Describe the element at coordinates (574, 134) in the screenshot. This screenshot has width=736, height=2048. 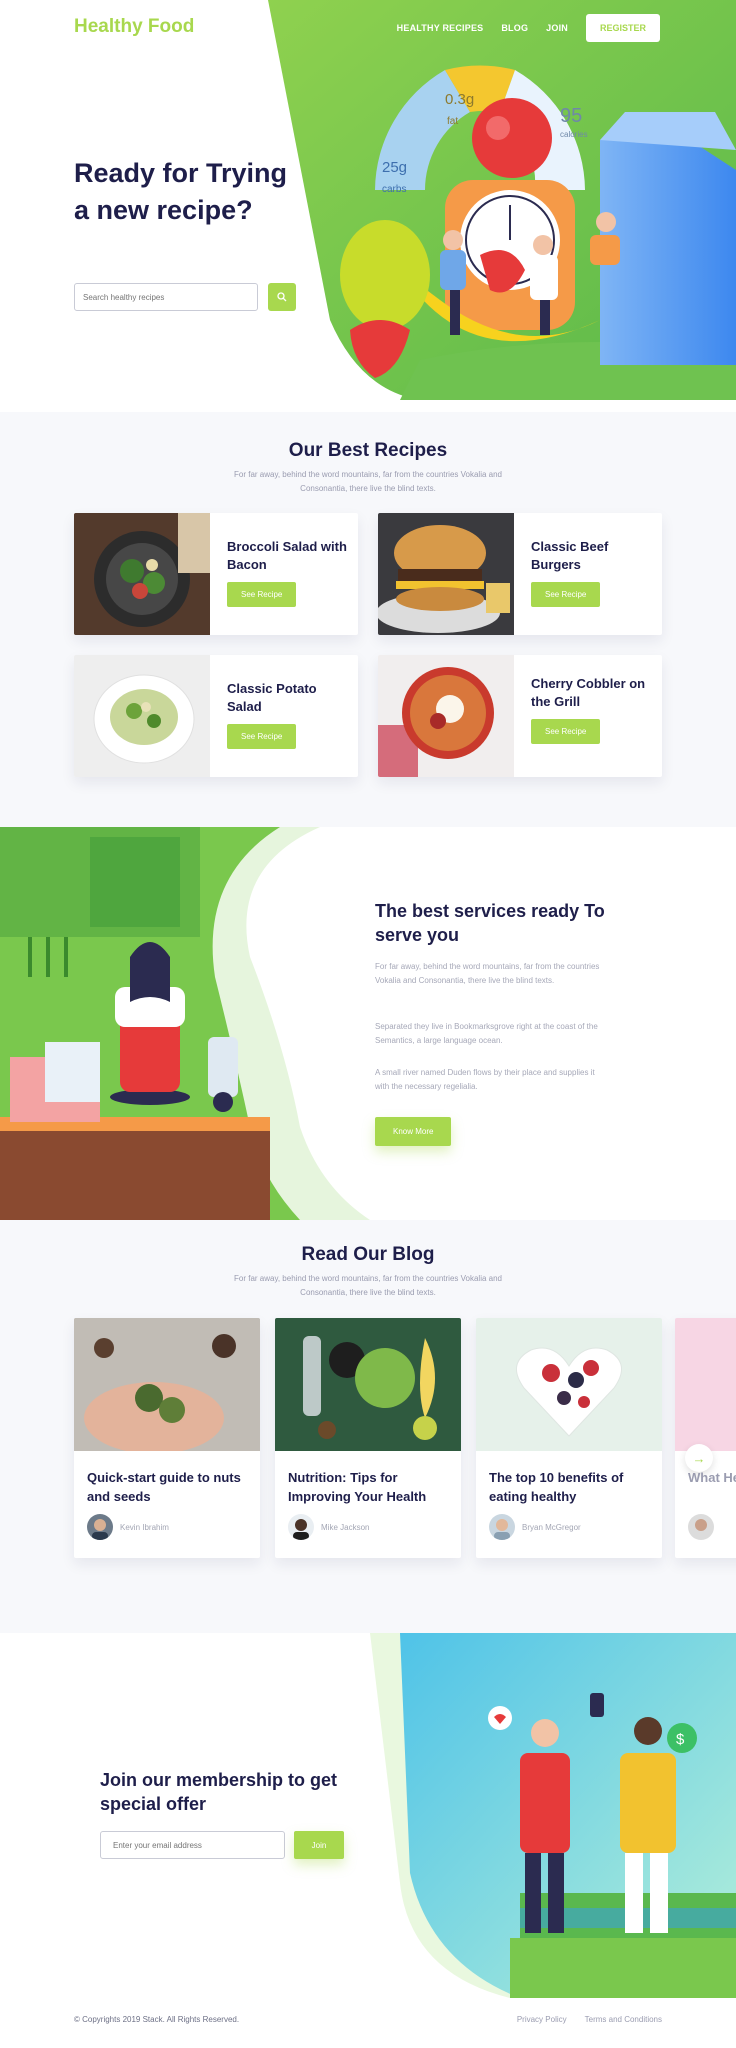
I see `svg-text: calories` at that location.